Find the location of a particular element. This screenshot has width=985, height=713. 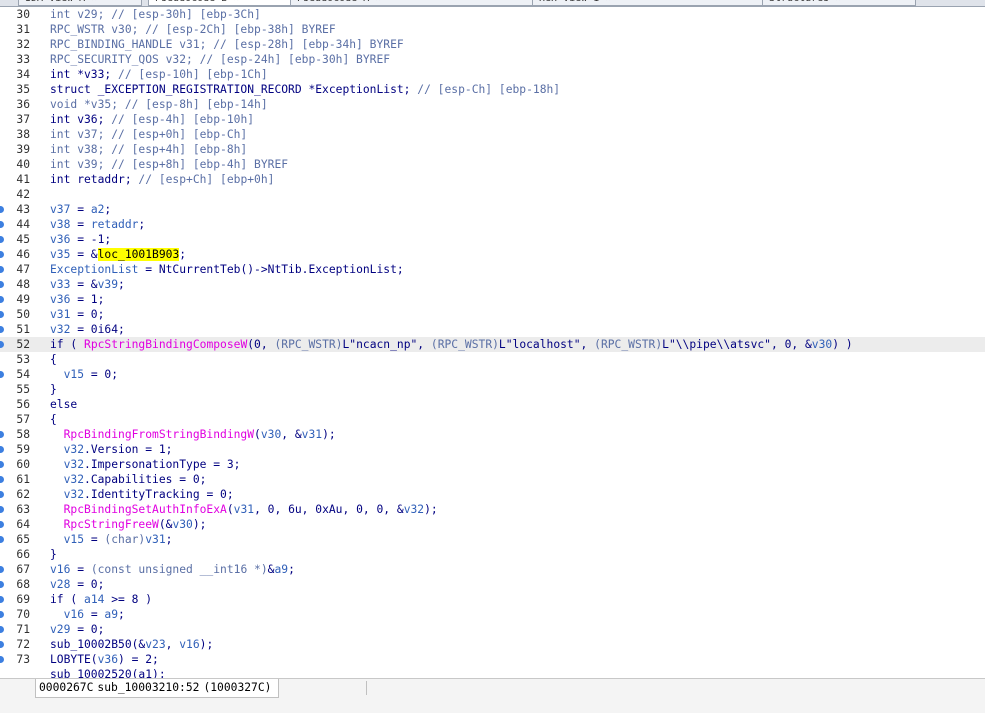

code-line: 30 int v29; // [esp-30h] [ebp-3Ch] is located at coordinates (492, 14).